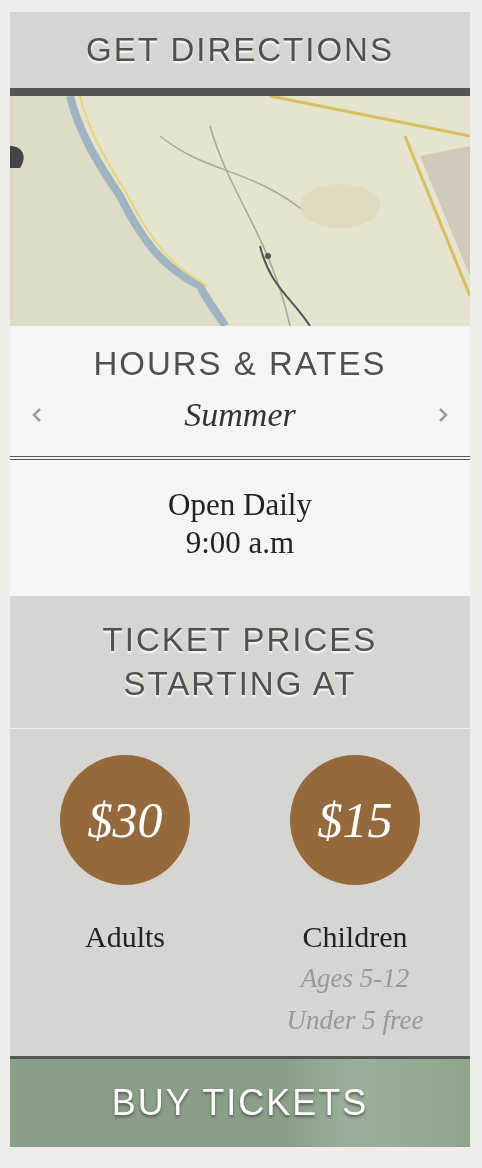 Image resolution: width=482 pixels, height=1168 pixels. I want to click on price-note: Under 5 free, so click(355, 1020).